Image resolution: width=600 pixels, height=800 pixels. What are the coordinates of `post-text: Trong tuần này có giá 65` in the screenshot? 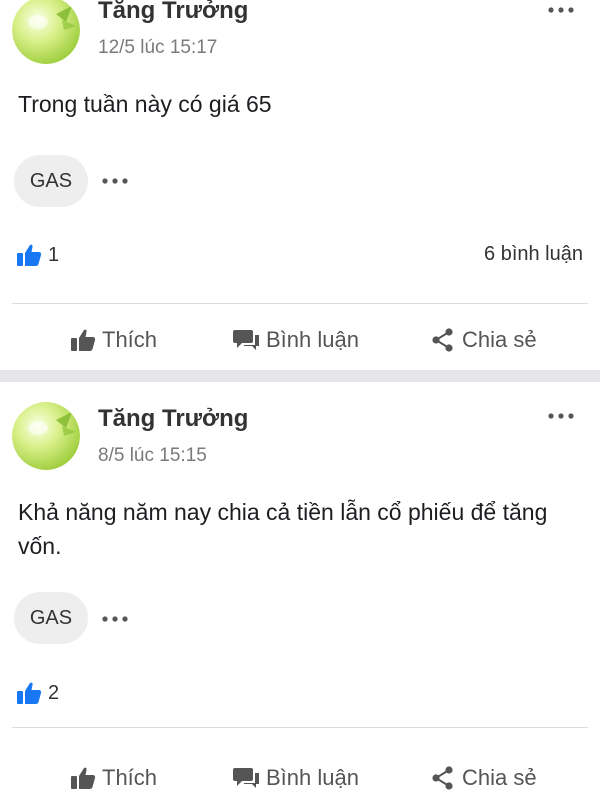 It's located at (145, 104).